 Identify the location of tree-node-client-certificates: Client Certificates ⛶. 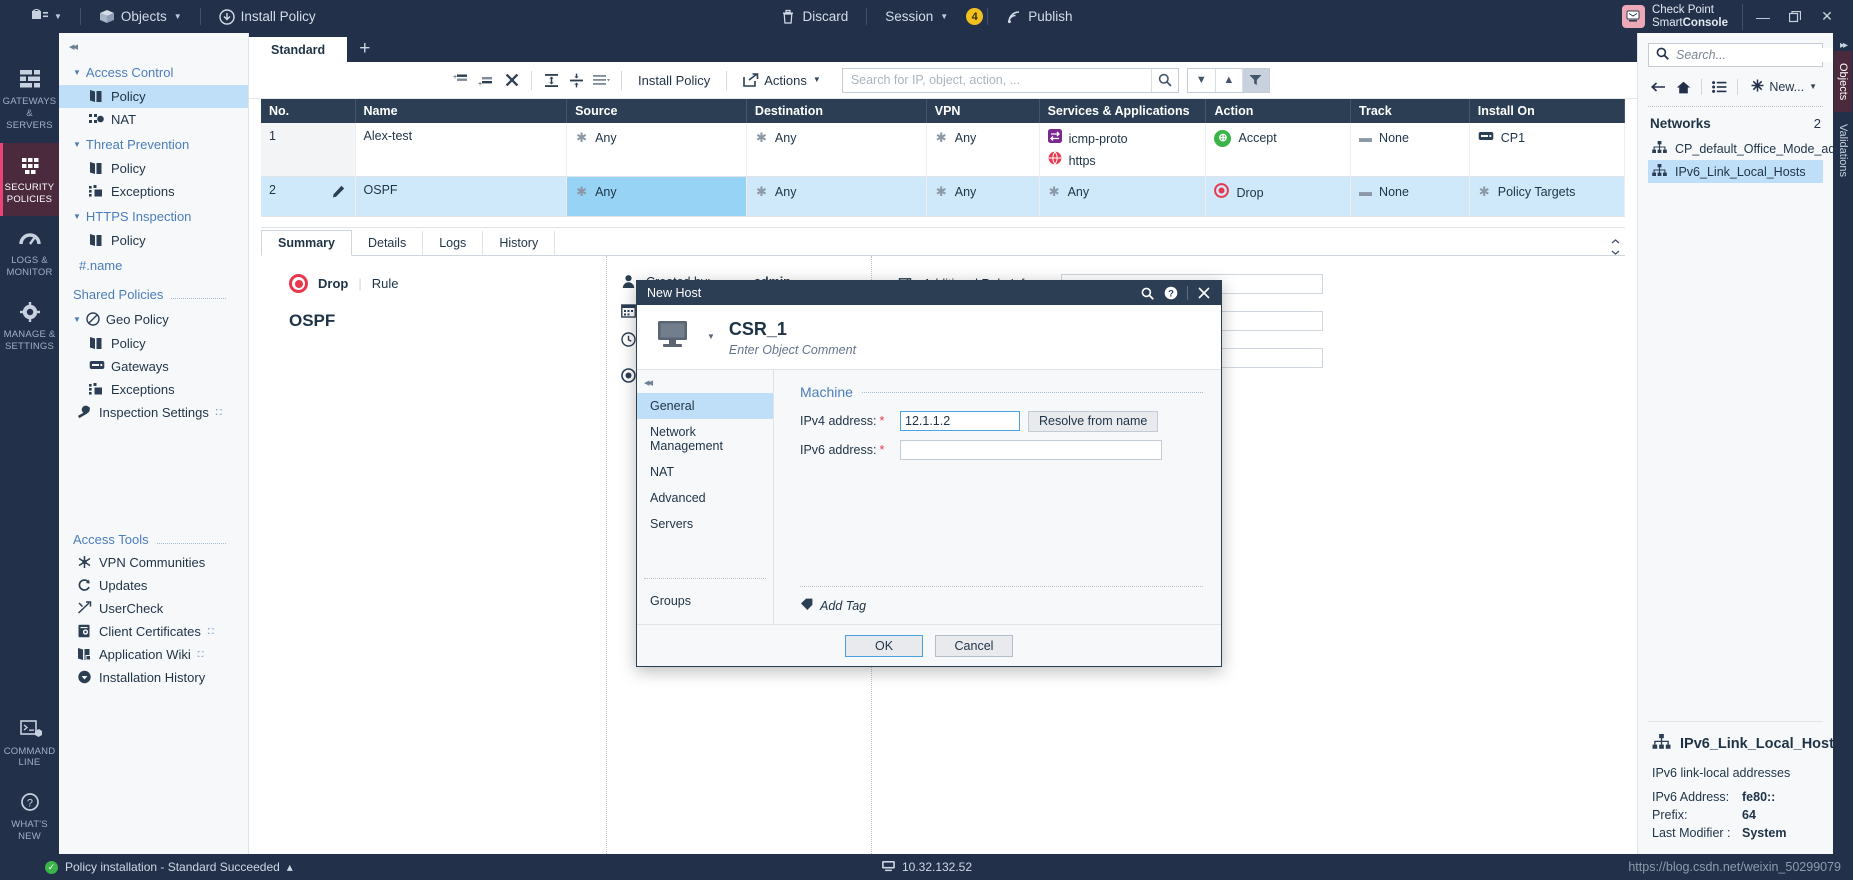
(153, 631).